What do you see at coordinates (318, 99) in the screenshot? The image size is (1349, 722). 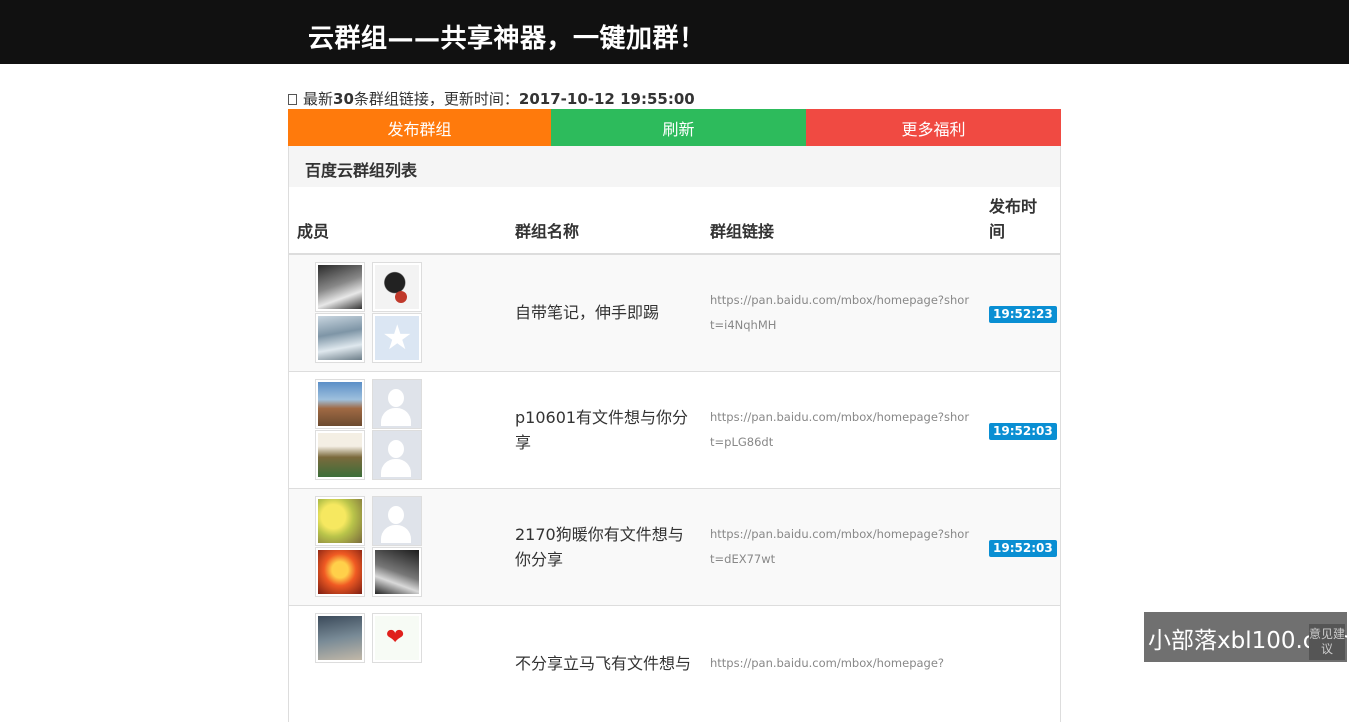 I see `info-prefix: 最新` at bounding box center [318, 99].